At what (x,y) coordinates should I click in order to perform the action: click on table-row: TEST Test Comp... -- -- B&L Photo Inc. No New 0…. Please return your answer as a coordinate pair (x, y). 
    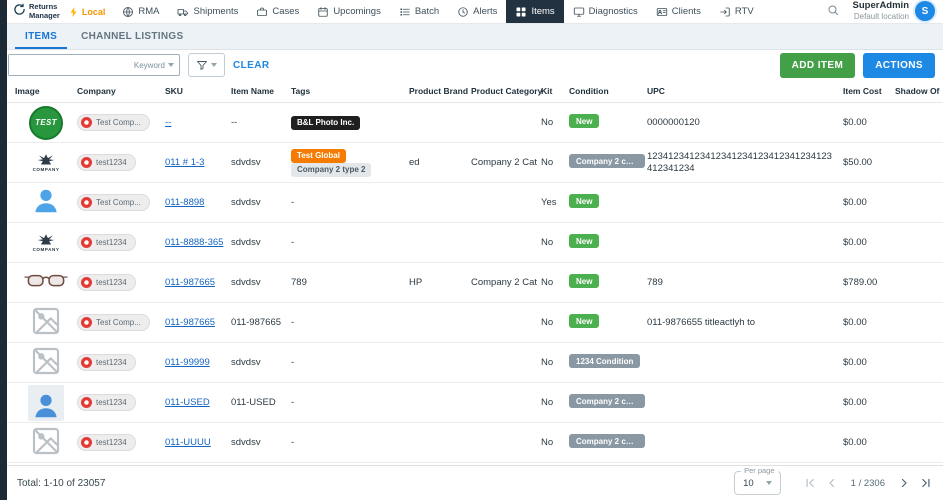
    Looking at the image, I should click on (475, 123).